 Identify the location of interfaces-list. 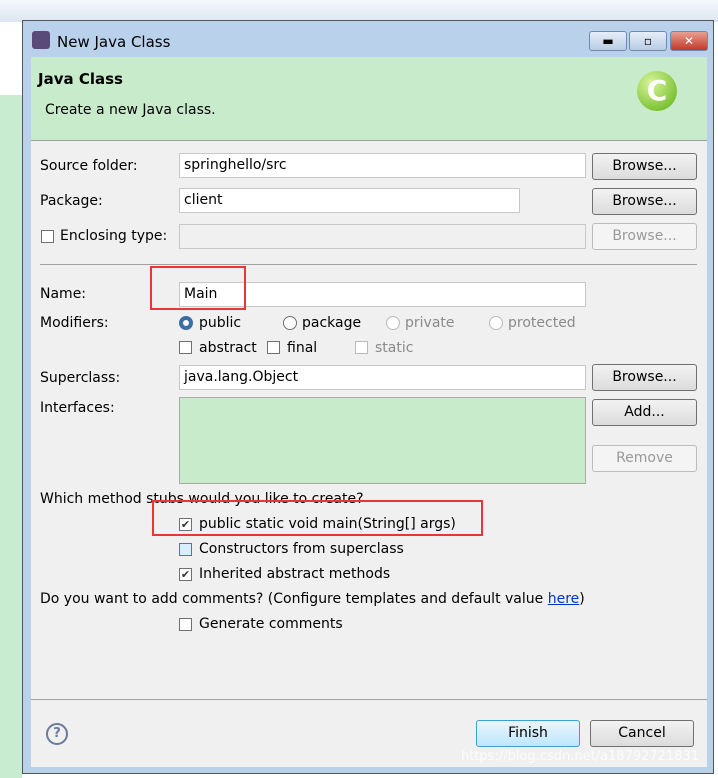
(382, 440).